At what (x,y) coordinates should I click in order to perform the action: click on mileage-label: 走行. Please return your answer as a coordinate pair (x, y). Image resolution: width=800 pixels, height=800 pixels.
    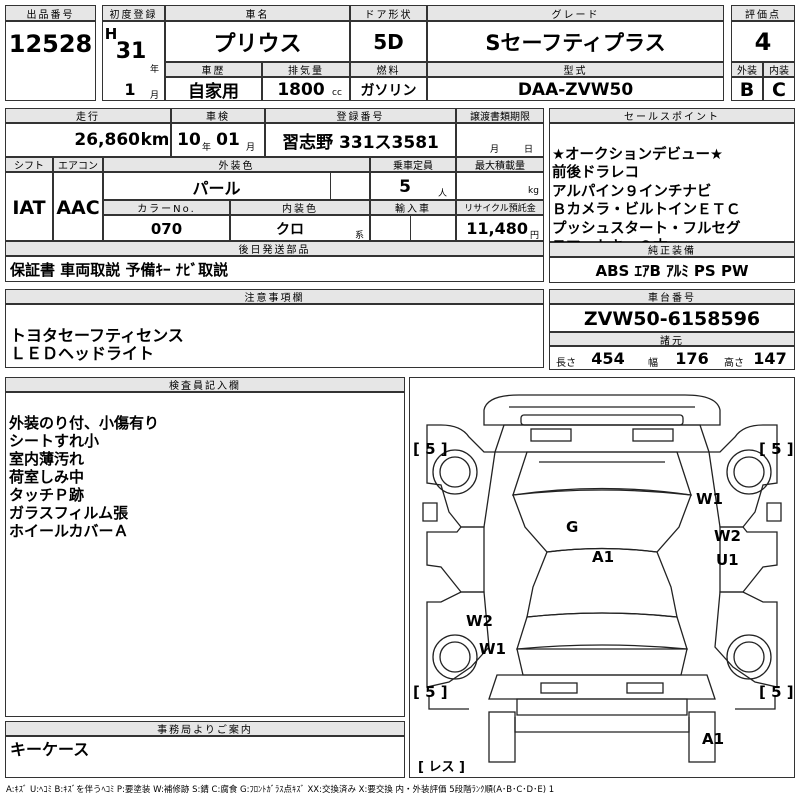
    Looking at the image, I should click on (88, 115).